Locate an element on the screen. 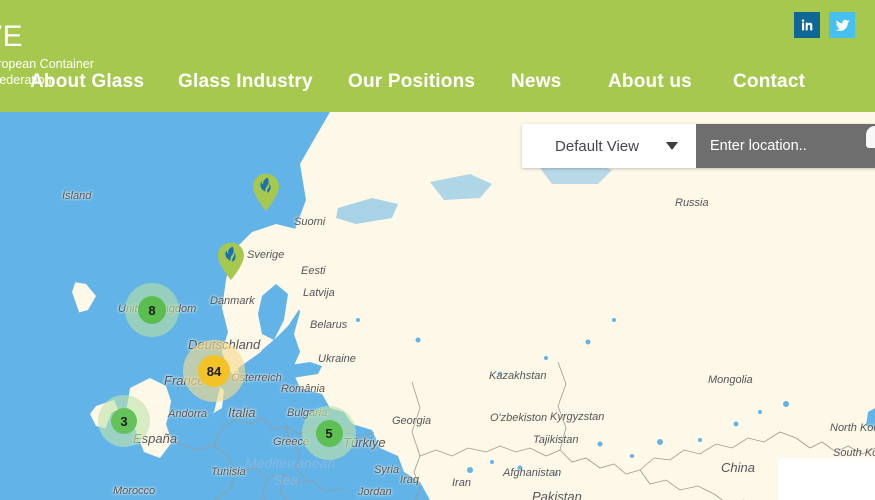 Image resolution: width=875 pixels, height=500 pixels. map-label: Latvija is located at coordinates (319, 293).